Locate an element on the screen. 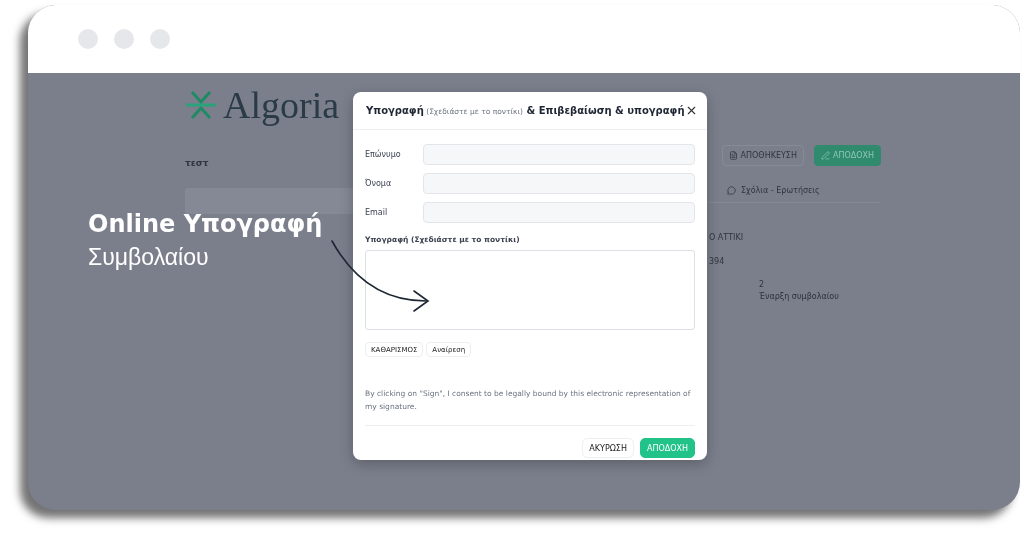 The height and width of the screenshot is (534, 1024). promo-title: Online Υπογραφή is located at coordinates (205, 224).